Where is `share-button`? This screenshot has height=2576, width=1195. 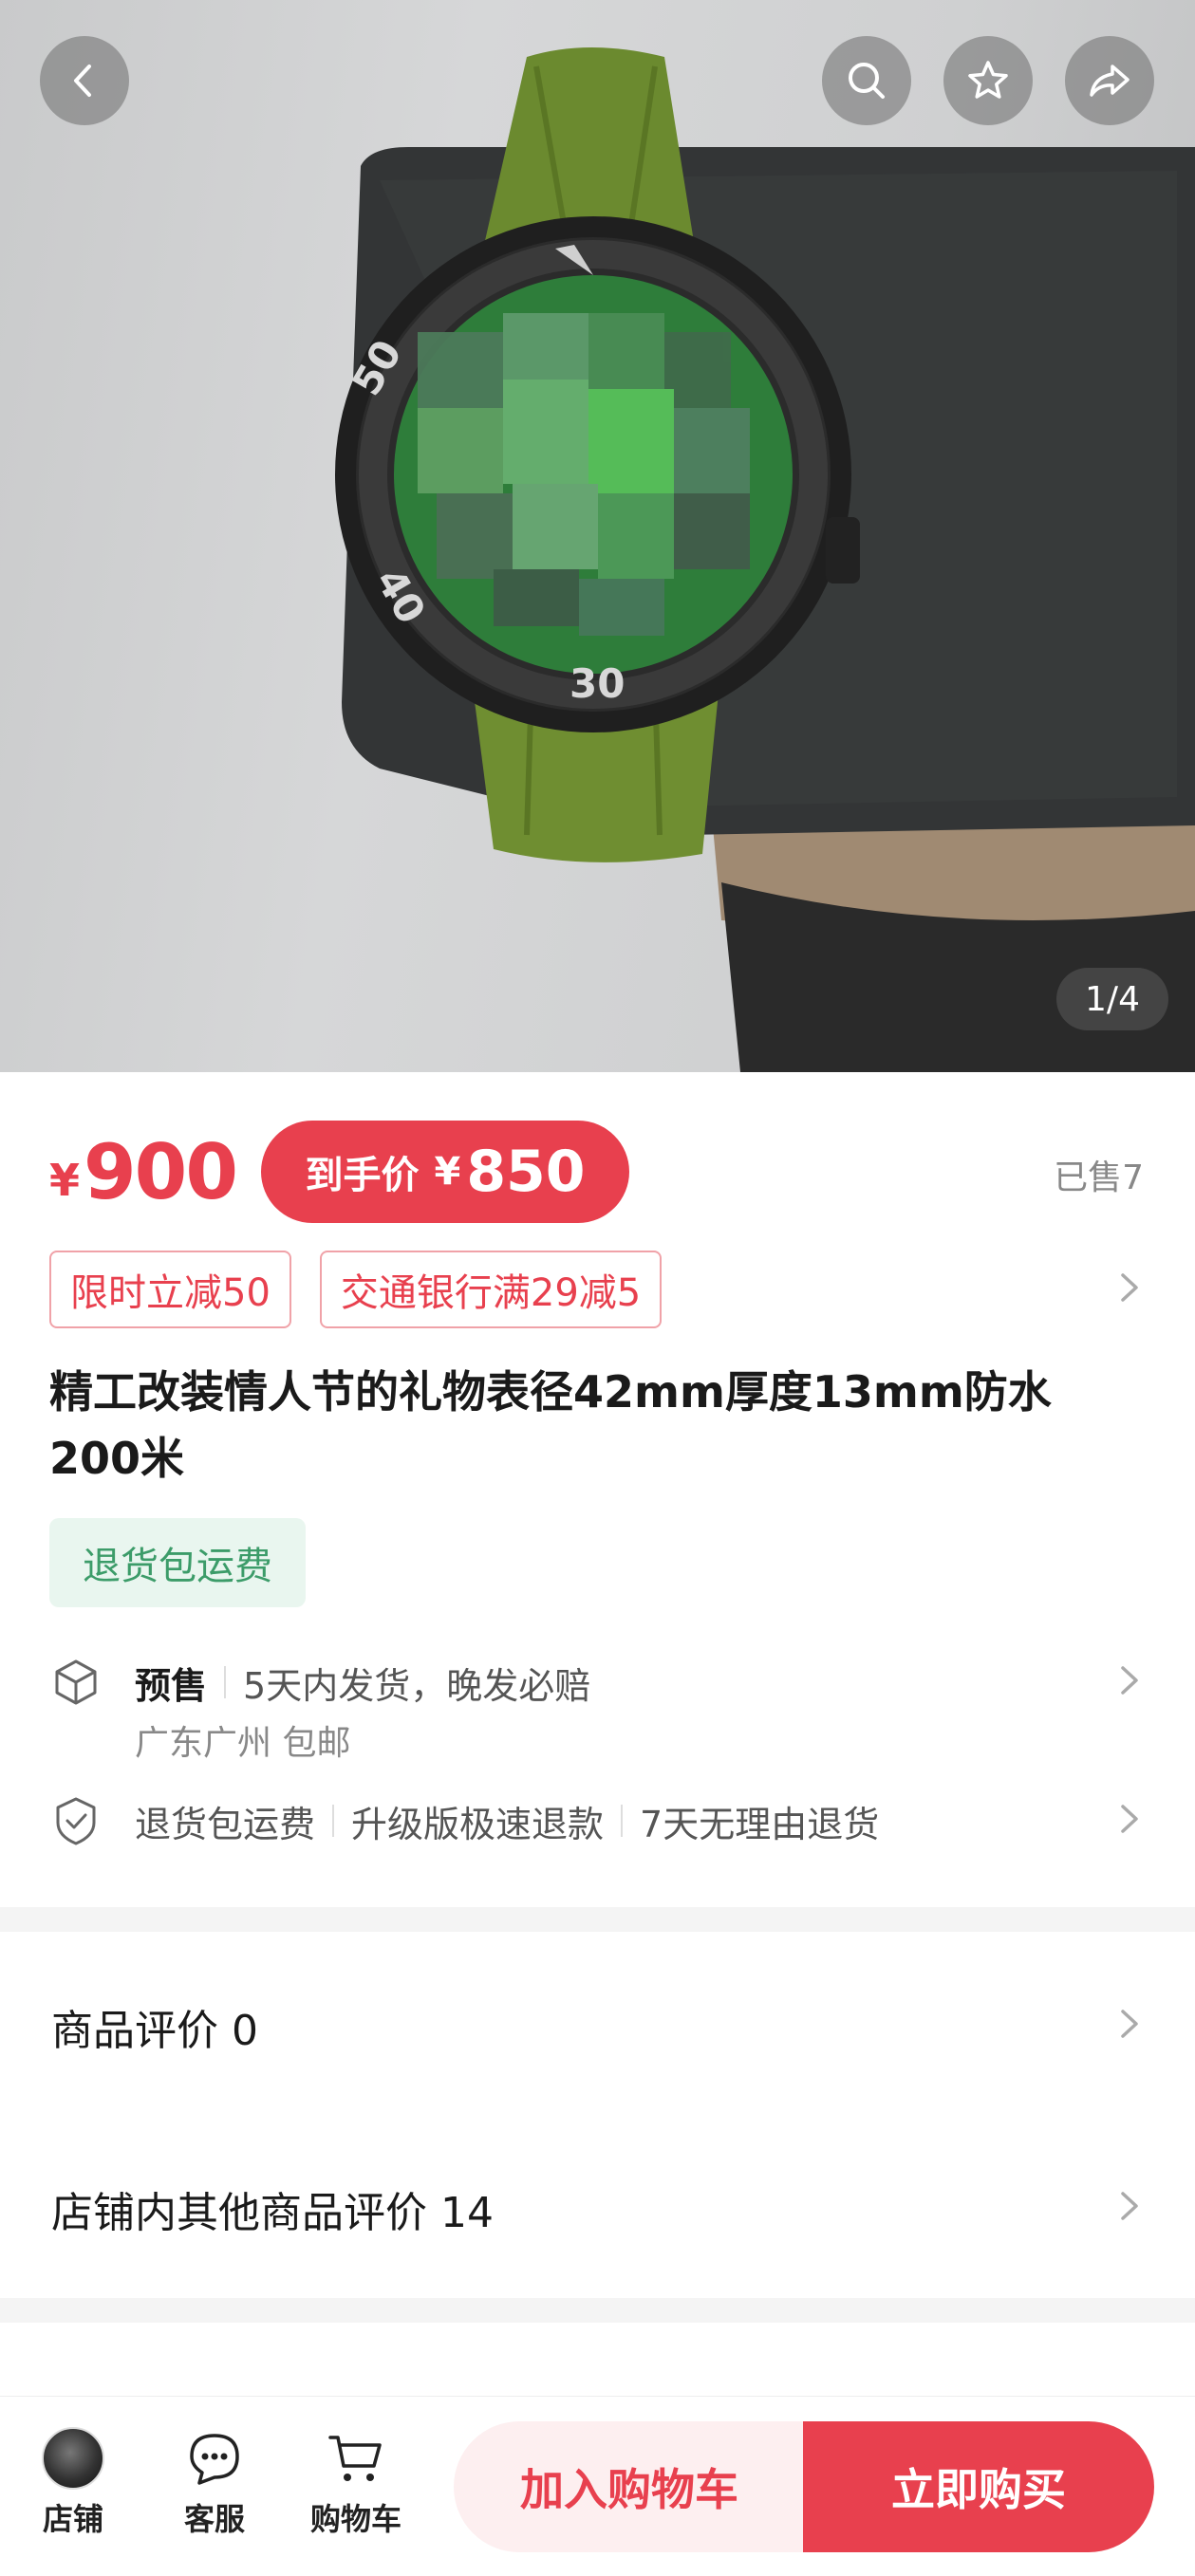 share-button is located at coordinates (1109, 80).